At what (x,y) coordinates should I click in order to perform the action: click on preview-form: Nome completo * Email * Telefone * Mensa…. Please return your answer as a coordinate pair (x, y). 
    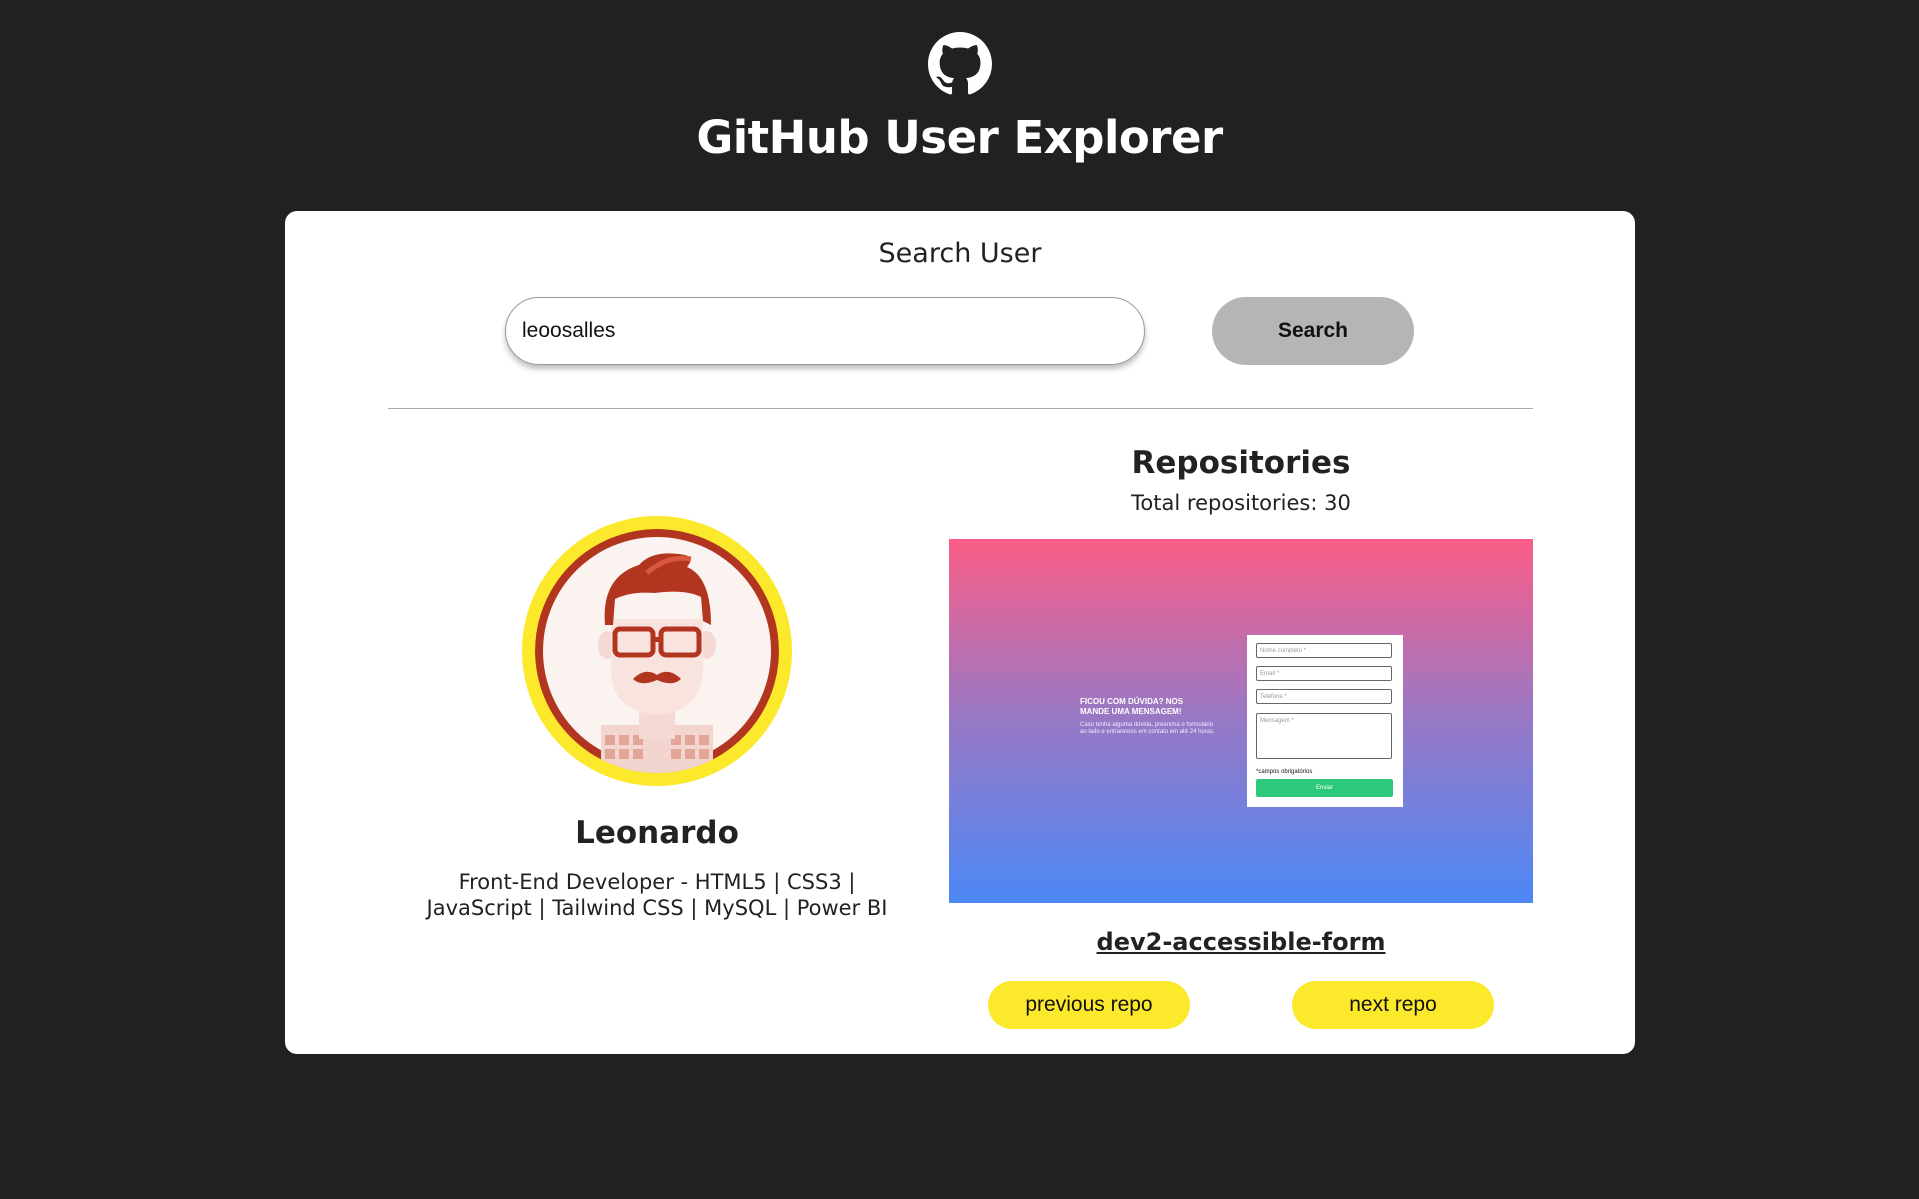
    Looking at the image, I should click on (1325, 721).